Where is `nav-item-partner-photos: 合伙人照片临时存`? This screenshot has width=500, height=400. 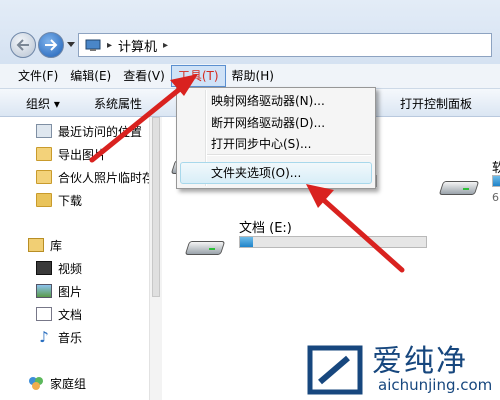
nav-item-partner-photos: 合伙人照片临时存 is located at coordinates (95, 177).